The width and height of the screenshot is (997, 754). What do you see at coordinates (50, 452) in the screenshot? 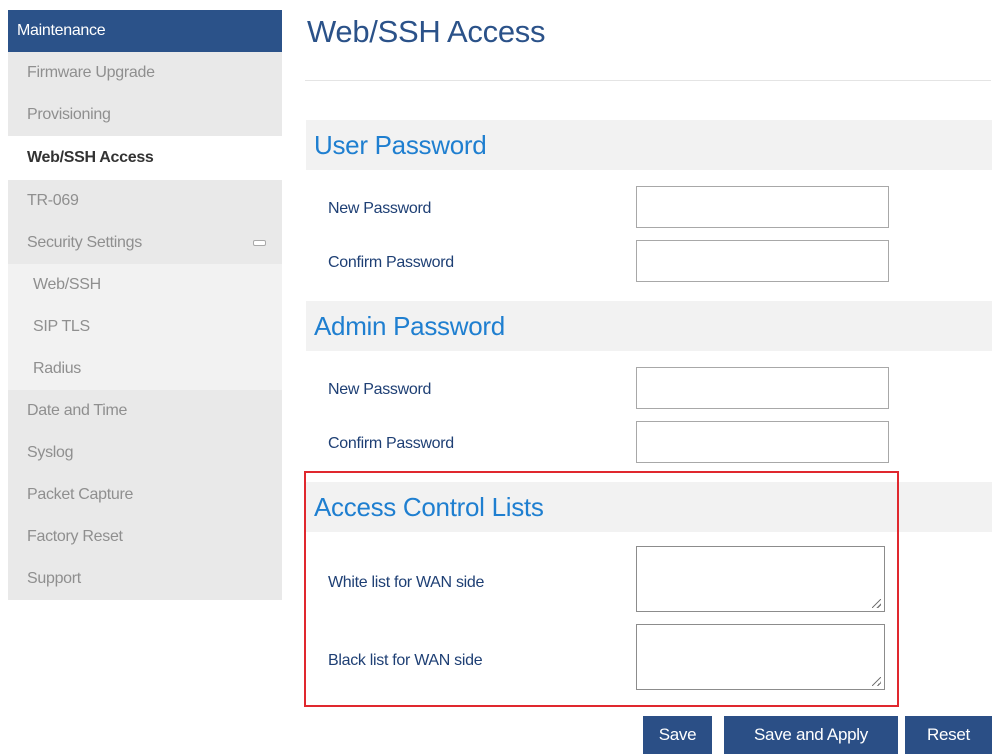
I see `sidebar-item-label: Syslog` at bounding box center [50, 452].